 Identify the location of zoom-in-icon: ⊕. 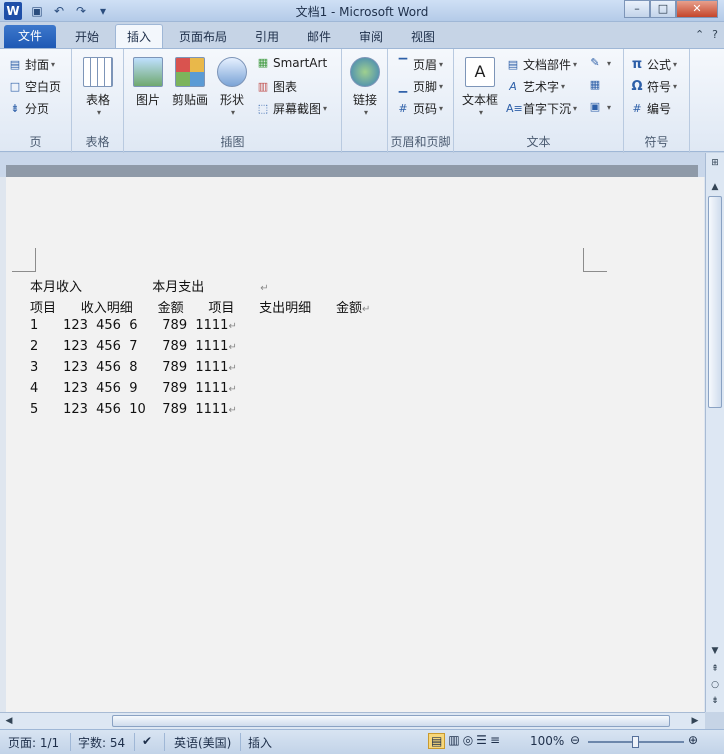
(693, 740).